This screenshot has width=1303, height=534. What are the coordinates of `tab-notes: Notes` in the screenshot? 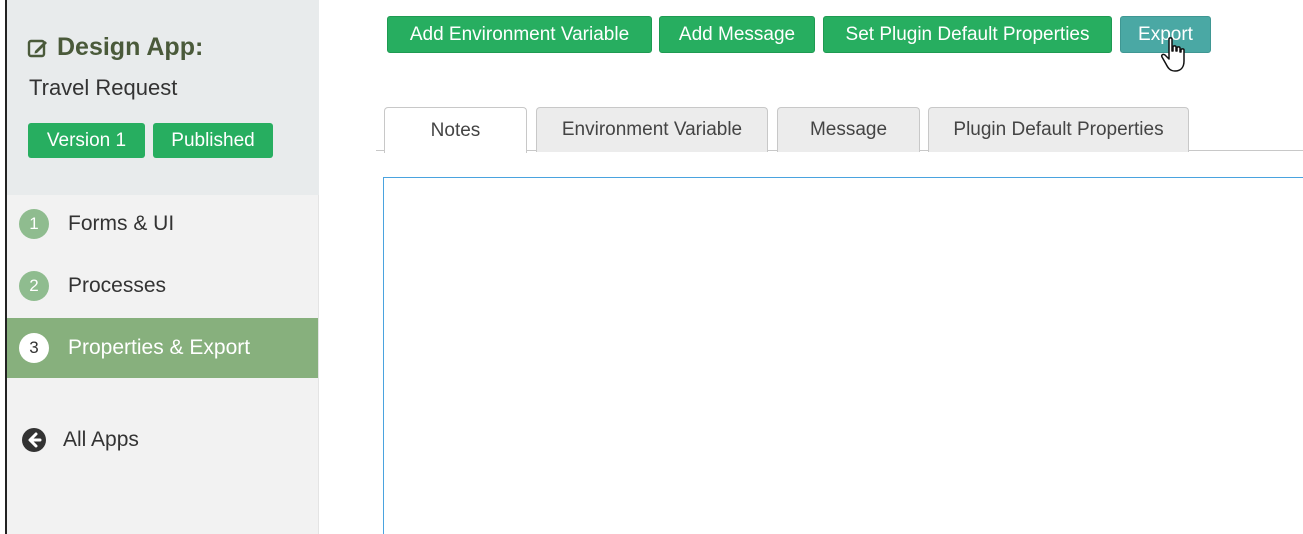 It's located at (455, 130).